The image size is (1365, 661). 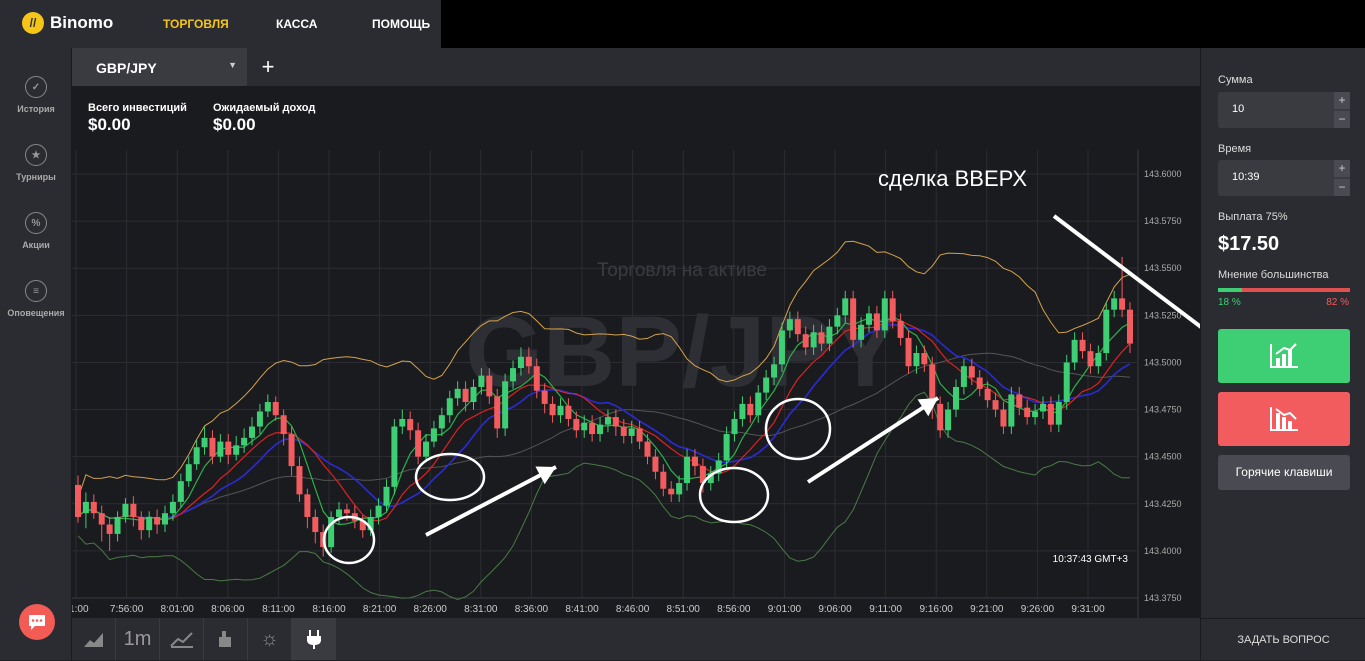 What do you see at coordinates (1163, 362) in the screenshot?
I see `price-tick-label: 143.5000` at bounding box center [1163, 362].